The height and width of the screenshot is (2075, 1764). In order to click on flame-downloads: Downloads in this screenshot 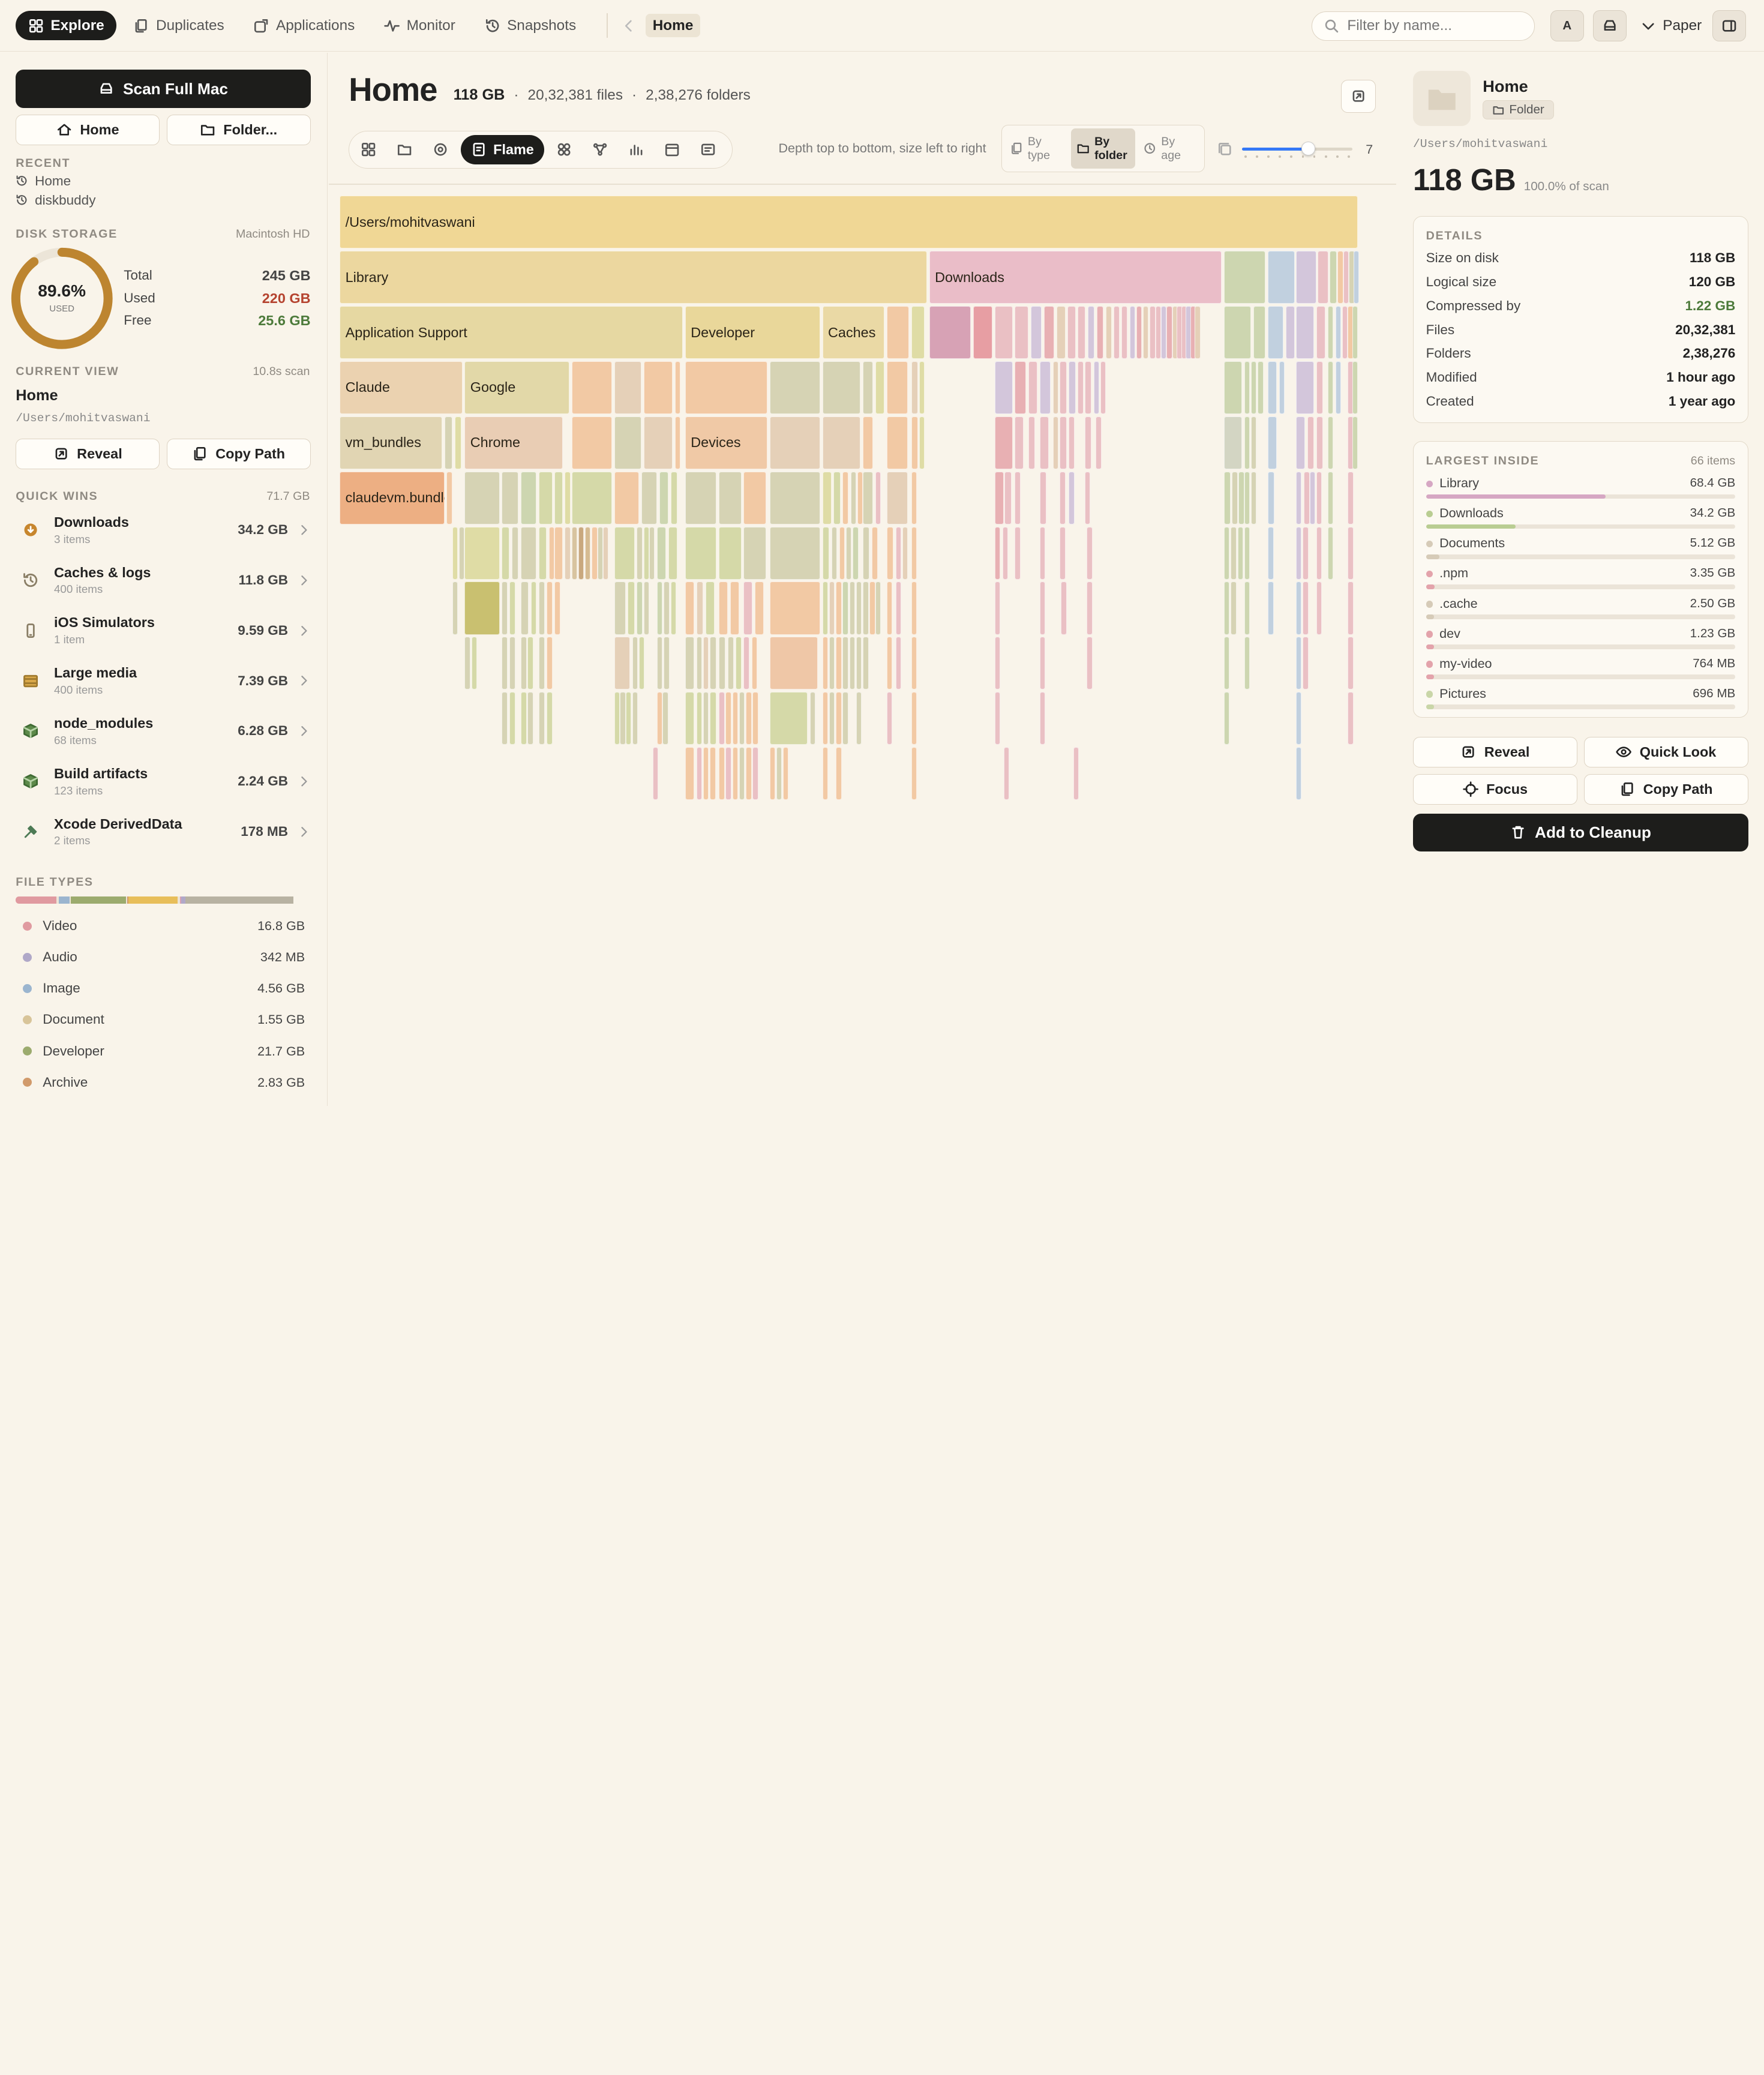, I will do `click(1075, 277)`.